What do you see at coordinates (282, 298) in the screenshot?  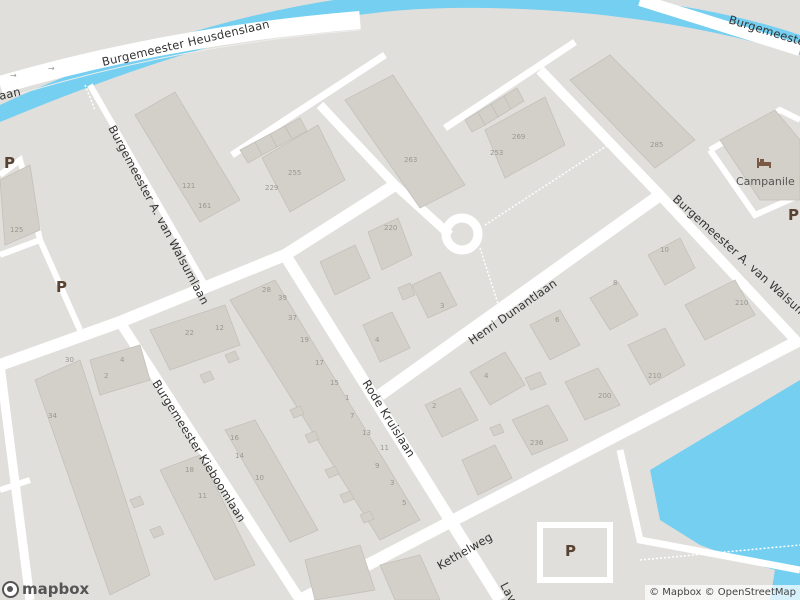 I see `svg-text: 39` at bounding box center [282, 298].